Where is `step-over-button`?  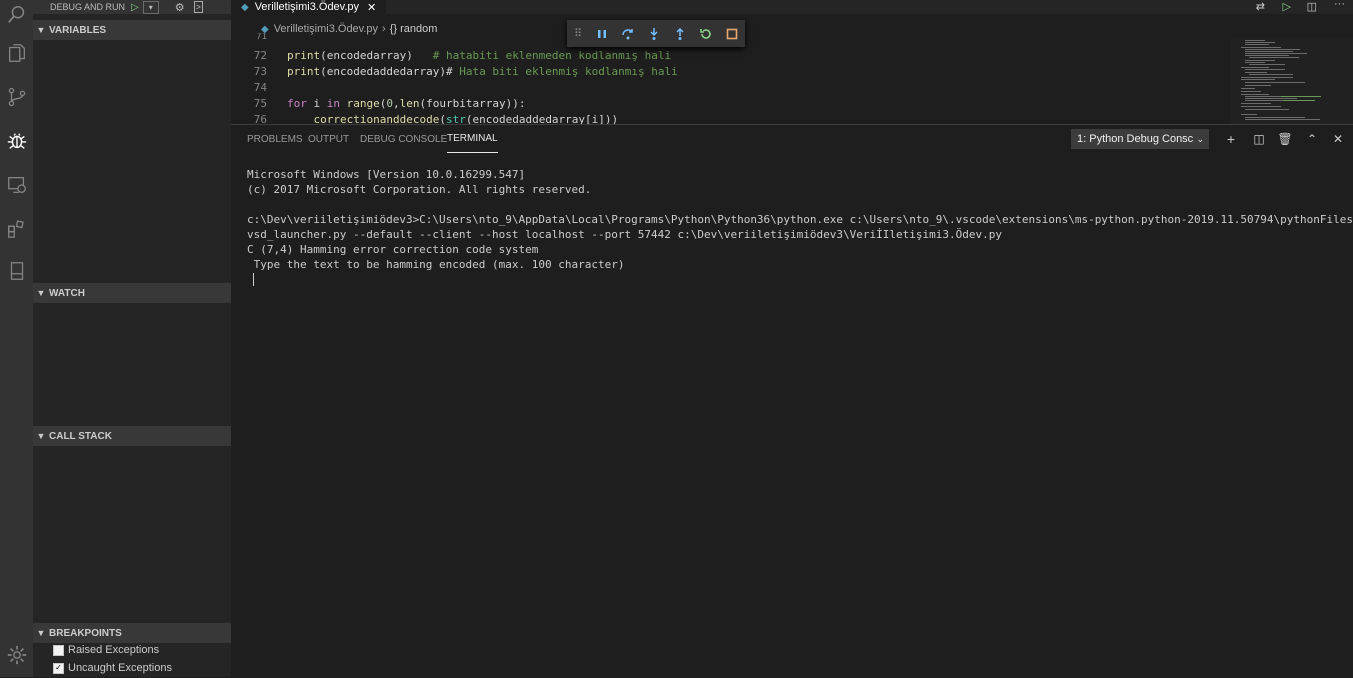
step-over-button is located at coordinates (628, 33).